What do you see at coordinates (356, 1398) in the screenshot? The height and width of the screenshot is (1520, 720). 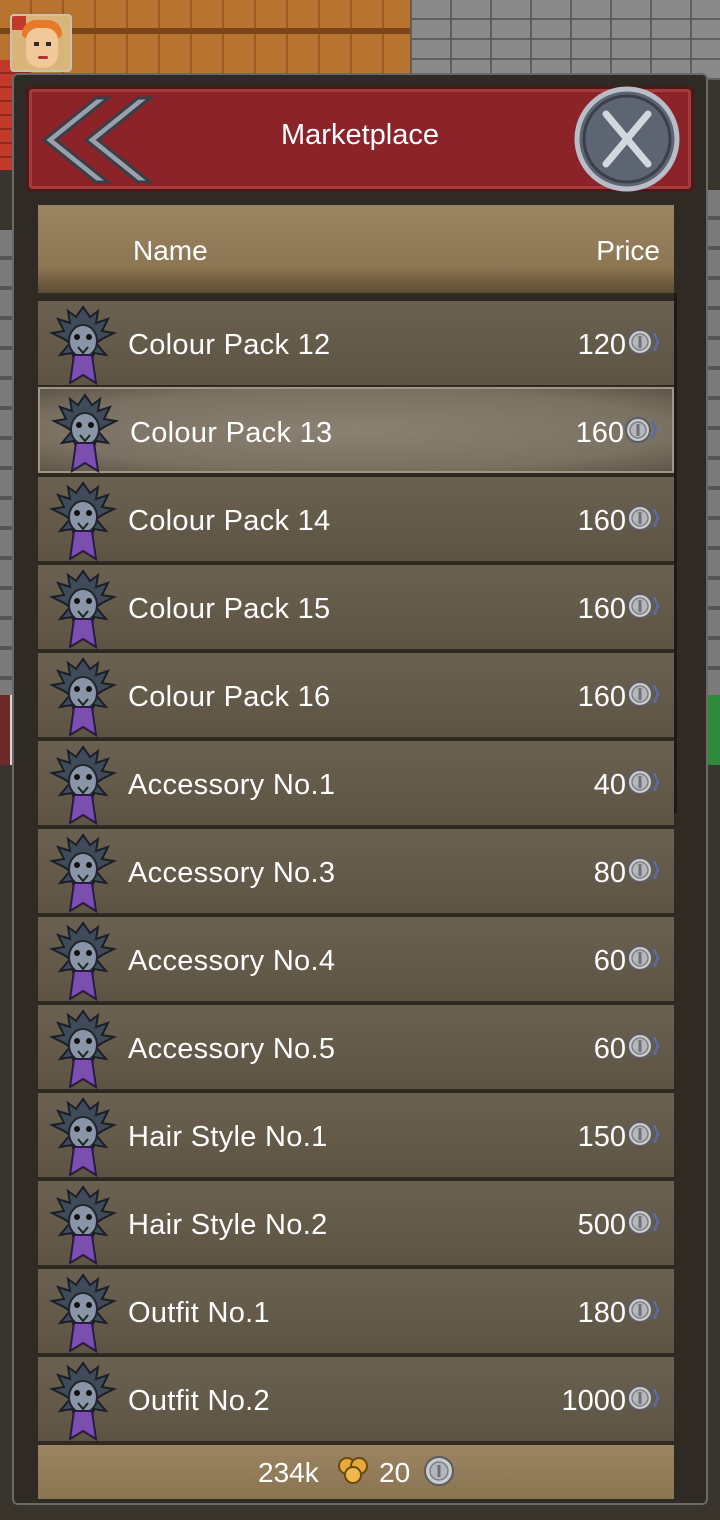 I see `list-item: Outfit No.2 1000` at bounding box center [356, 1398].